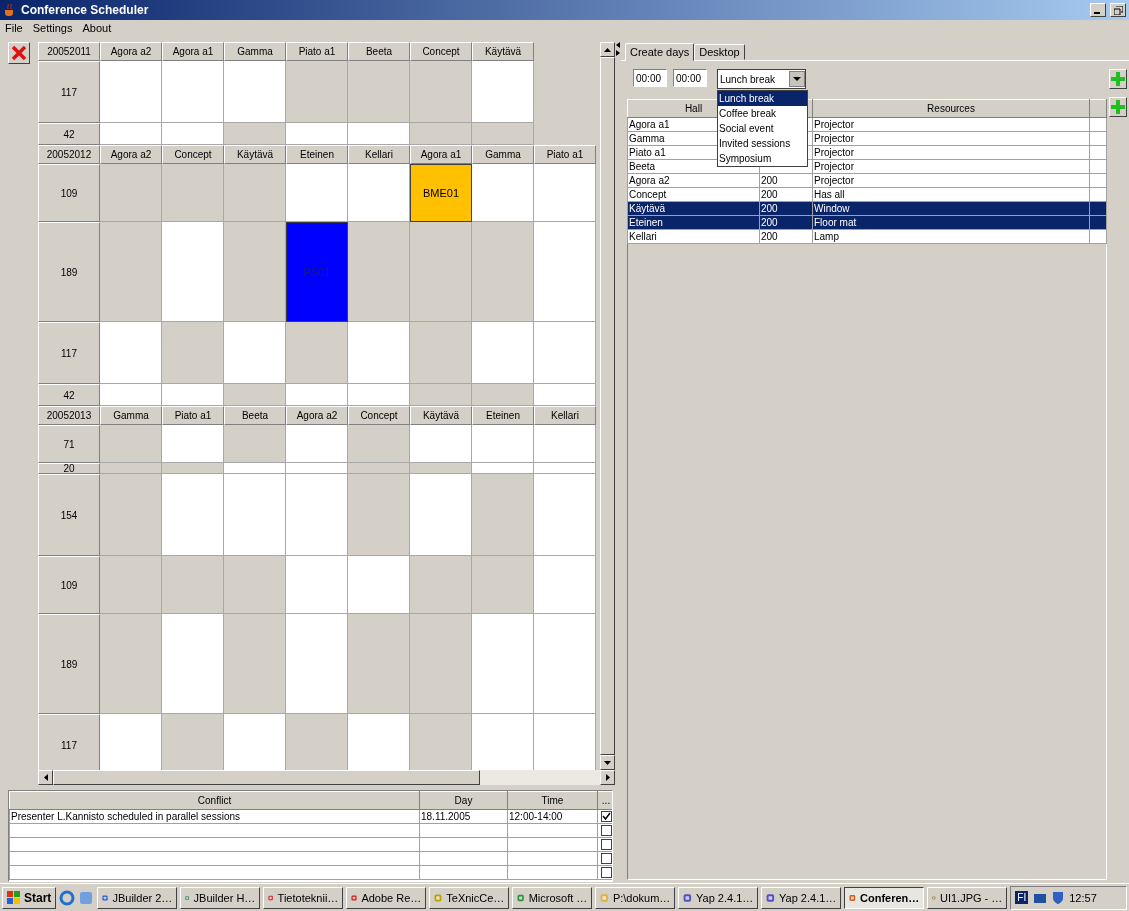 This screenshot has height=911, width=1129. Describe the element at coordinates (1118, 10) in the screenshot. I see `restore-button` at that location.